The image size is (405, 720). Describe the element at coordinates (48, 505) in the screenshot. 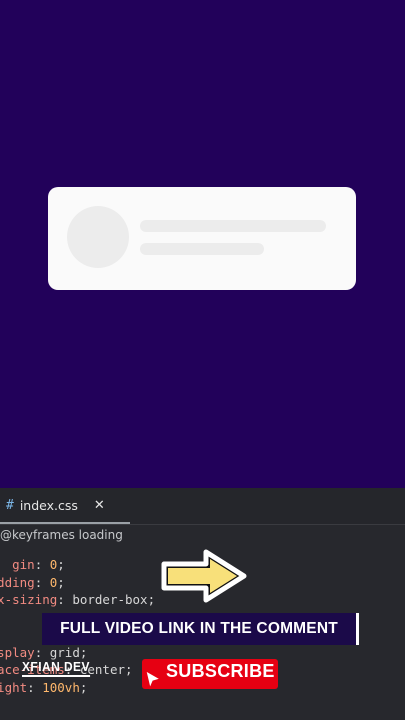

I see `tab-filename: index.css` at that location.